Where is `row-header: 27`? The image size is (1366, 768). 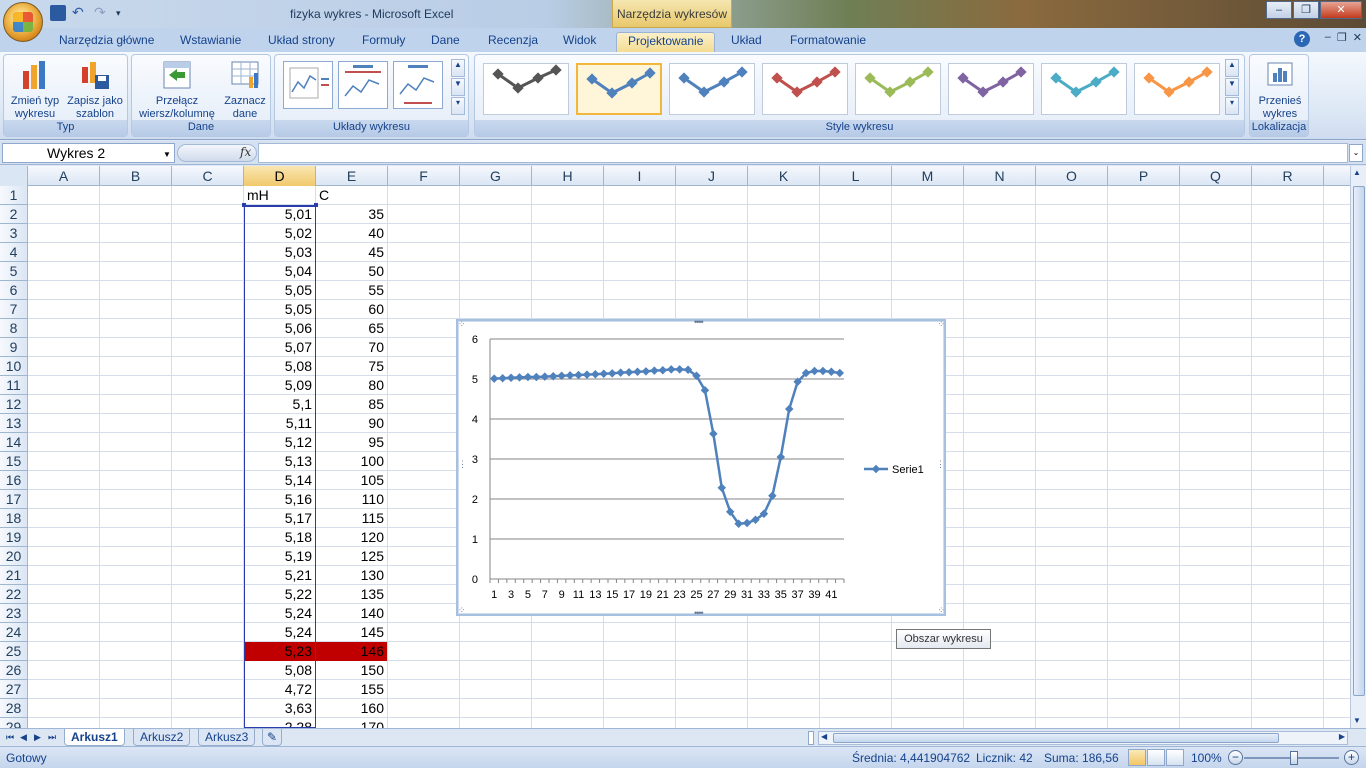 row-header: 27 is located at coordinates (14, 689).